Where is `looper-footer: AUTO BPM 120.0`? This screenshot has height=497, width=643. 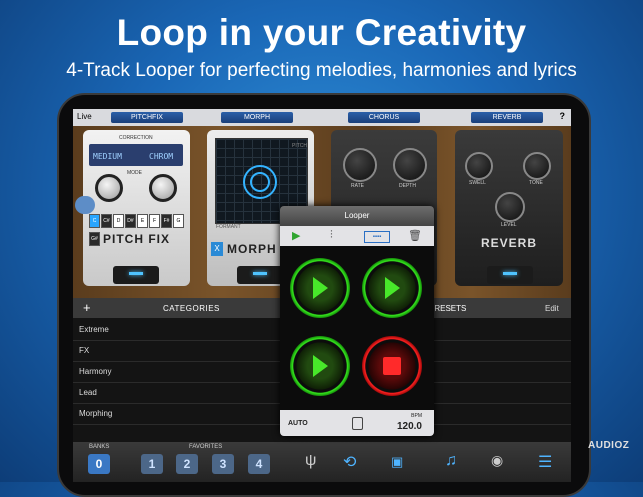 looper-footer: AUTO BPM 120.0 is located at coordinates (357, 423).